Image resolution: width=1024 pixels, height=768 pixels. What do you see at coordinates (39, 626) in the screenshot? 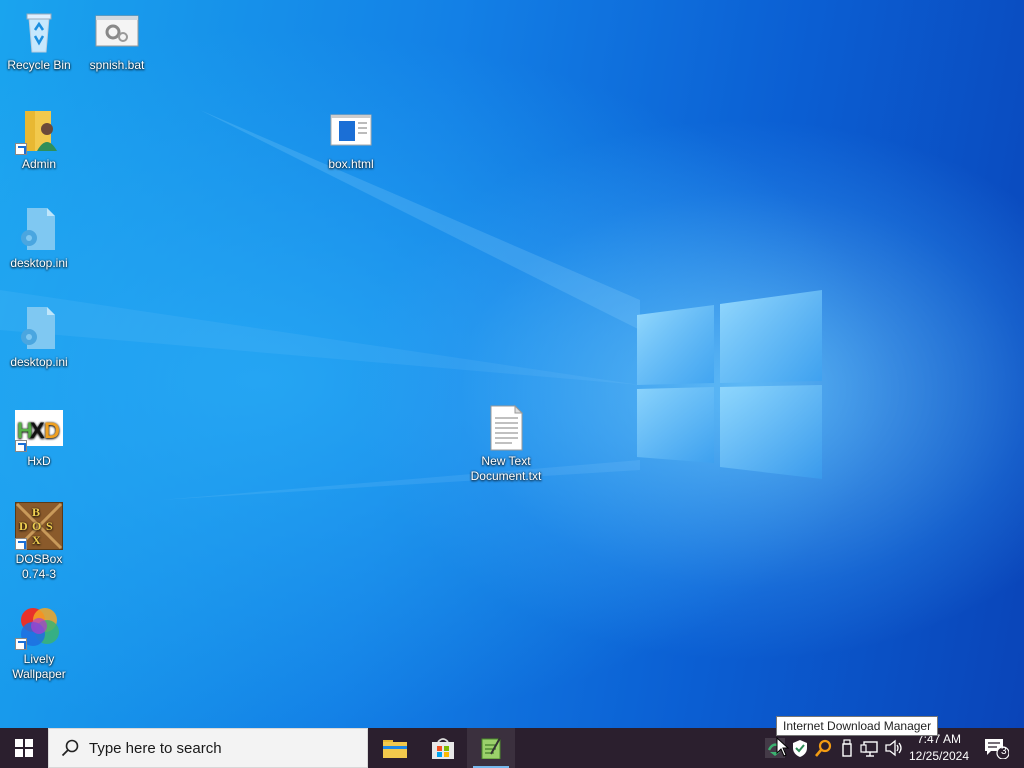
I see `lively-wallpaper-icon` at bounding box center [39, 626].